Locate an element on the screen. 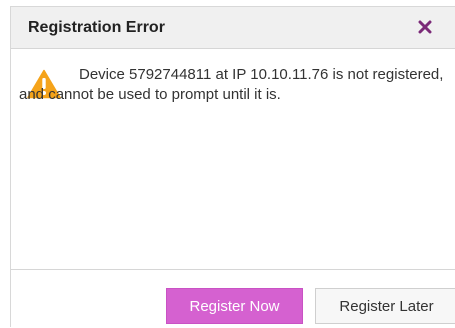 This screenshot has height=328, width=455. register-later-button: Register Later is located at coordinates (385, 306).